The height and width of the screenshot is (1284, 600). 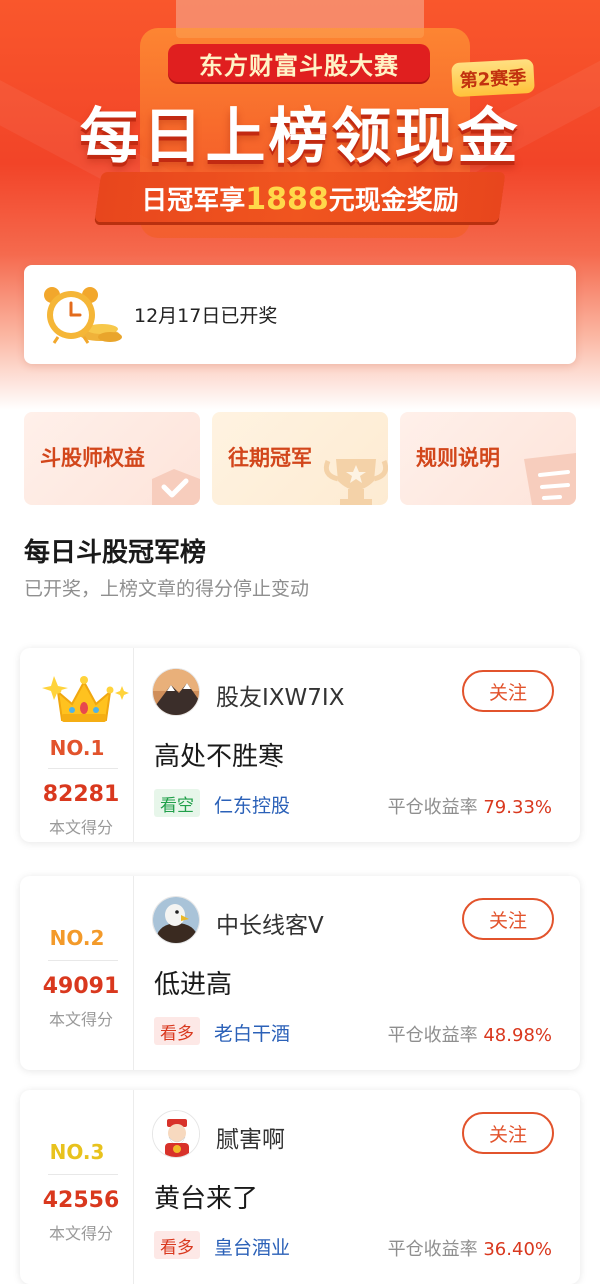 I want to click on trophy-icon, so click(x=355, y=482).